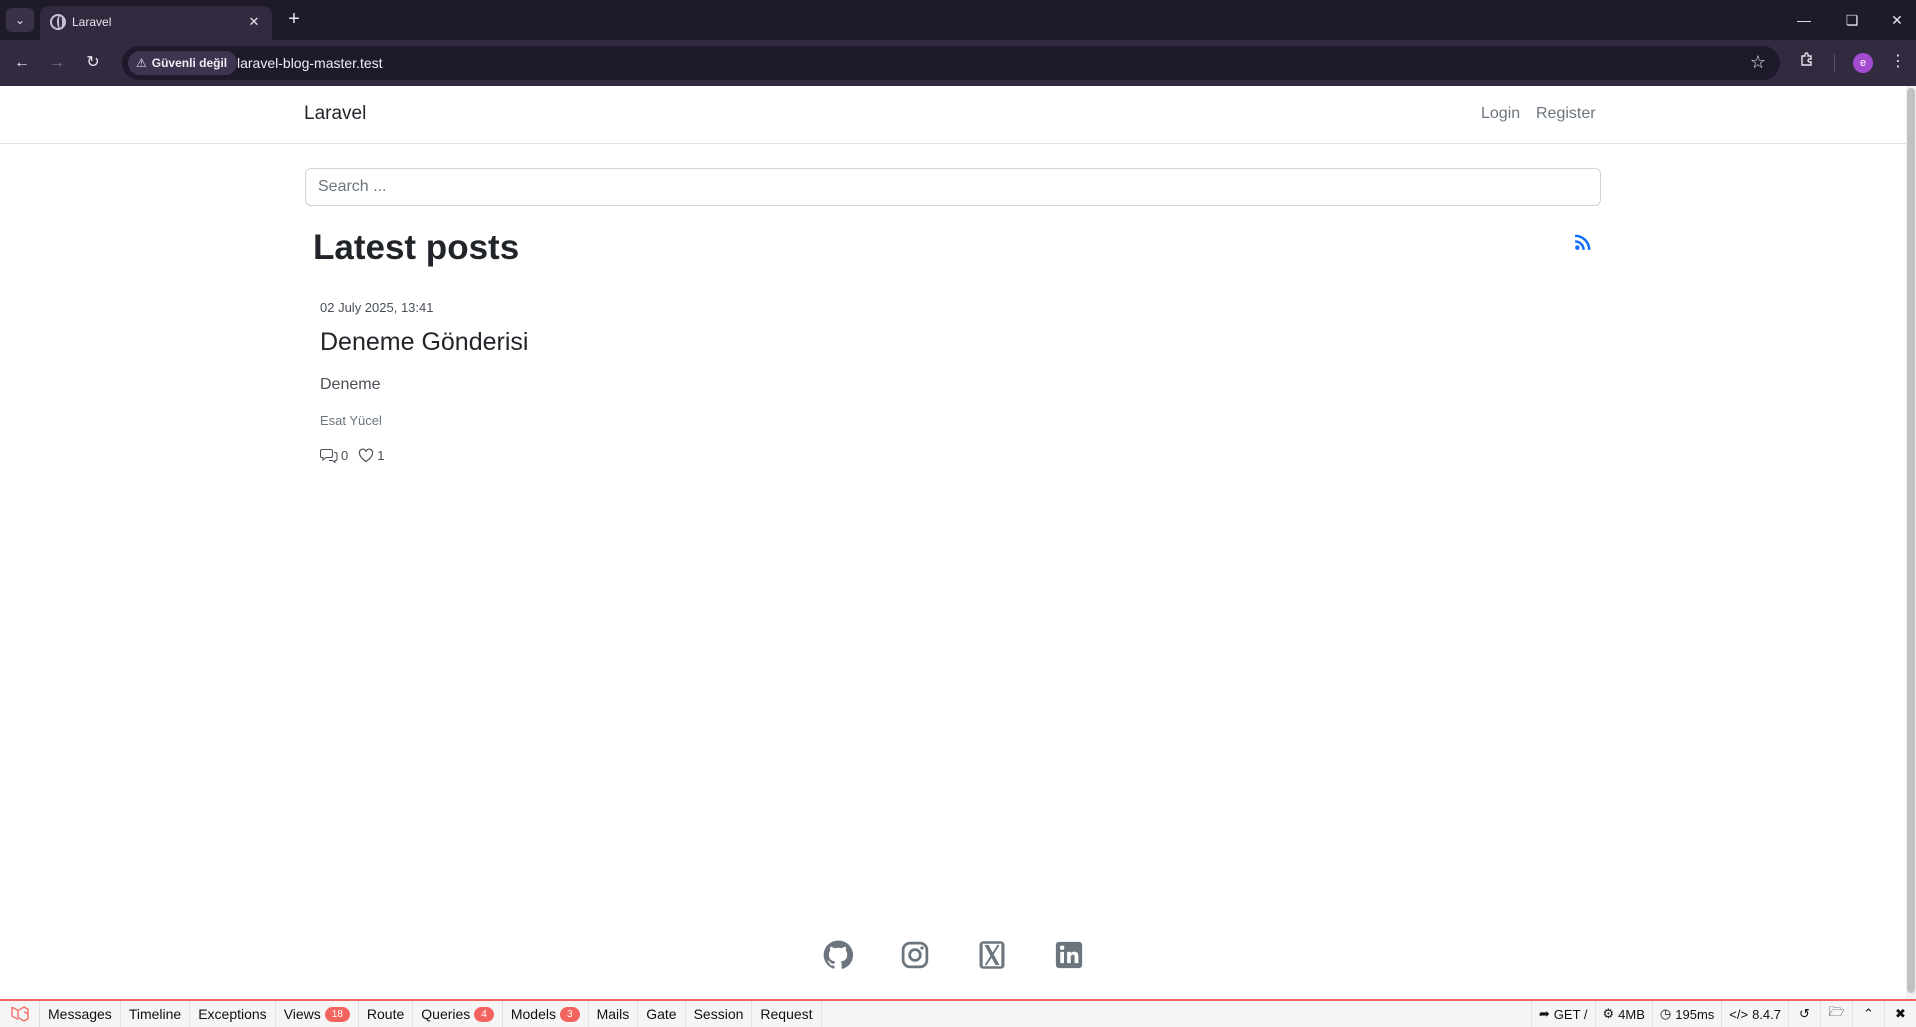  I want to click on tab-label: Exceptions, so click(232, 1014).